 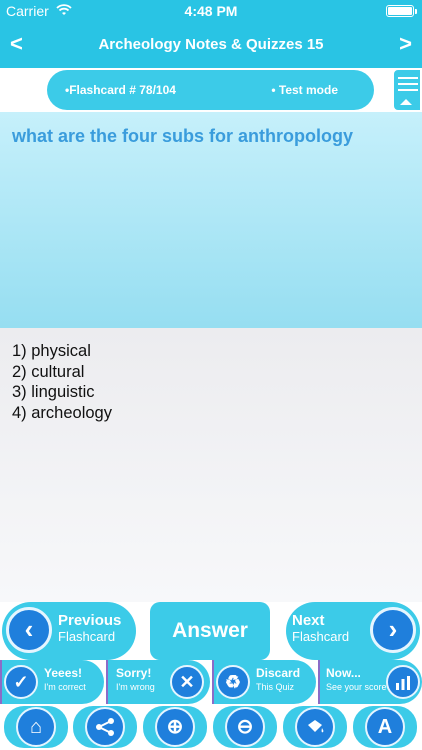 I want to click on previous-flashcard-button: ‹ Previous Flashcard, so click(x=69, y=631).